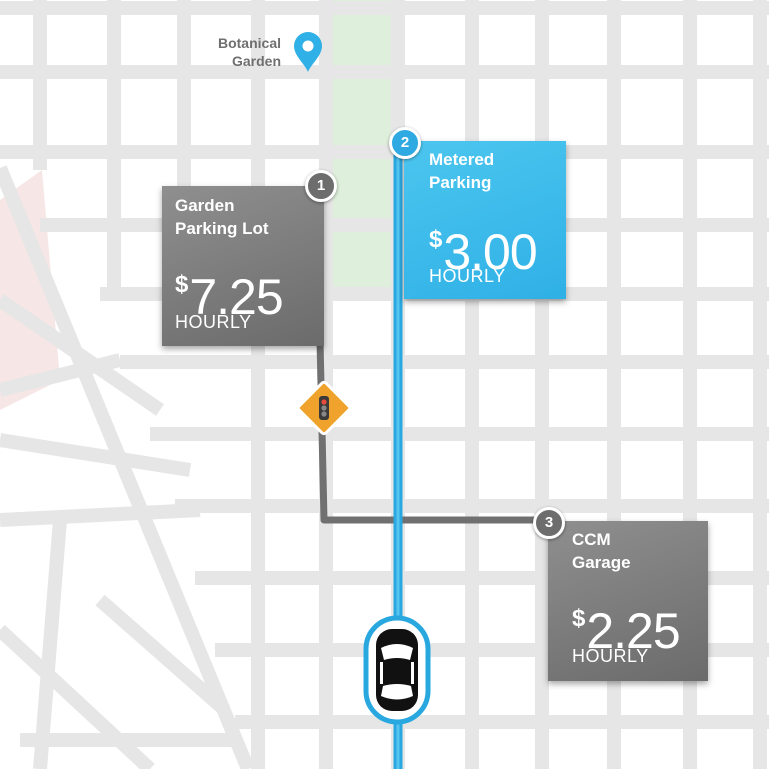 The image size is (769, 769). Describe the element at coordinates (249, 52) in the screenshot. I see `poi-label: Botanical Garden` at that location.